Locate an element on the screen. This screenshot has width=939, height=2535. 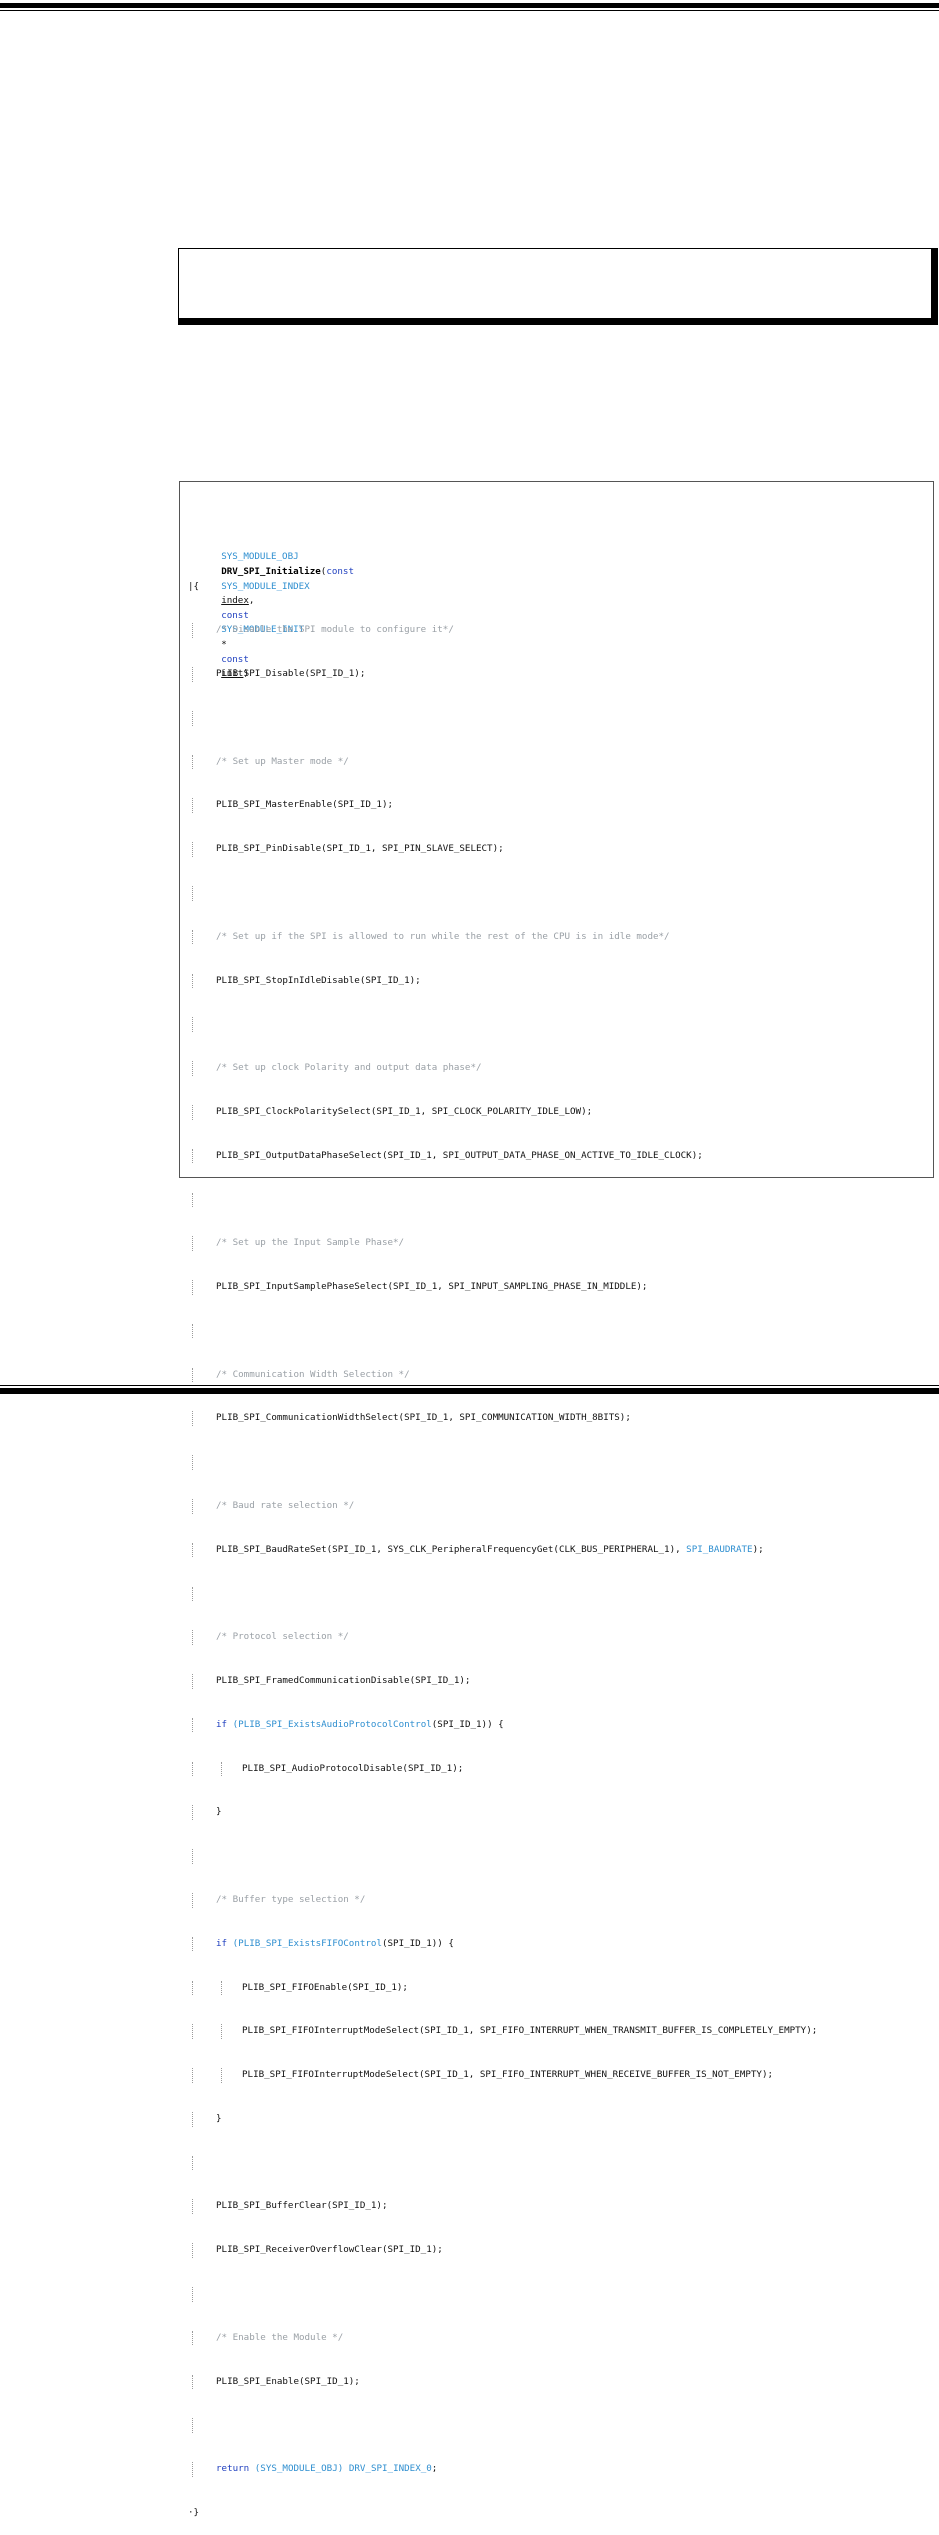
keyword-return: return is located at coordinates (233, 2469).